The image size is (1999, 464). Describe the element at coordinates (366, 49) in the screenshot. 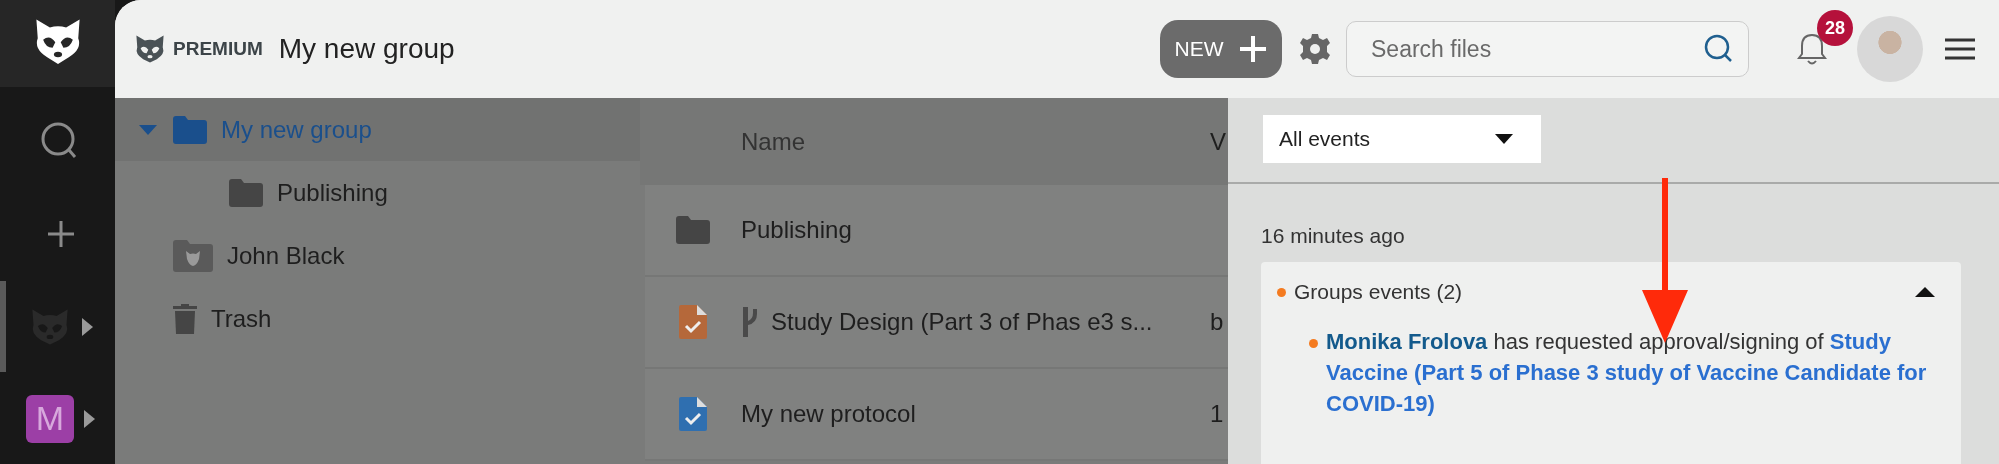

I see `page-title: My new group` at that location.